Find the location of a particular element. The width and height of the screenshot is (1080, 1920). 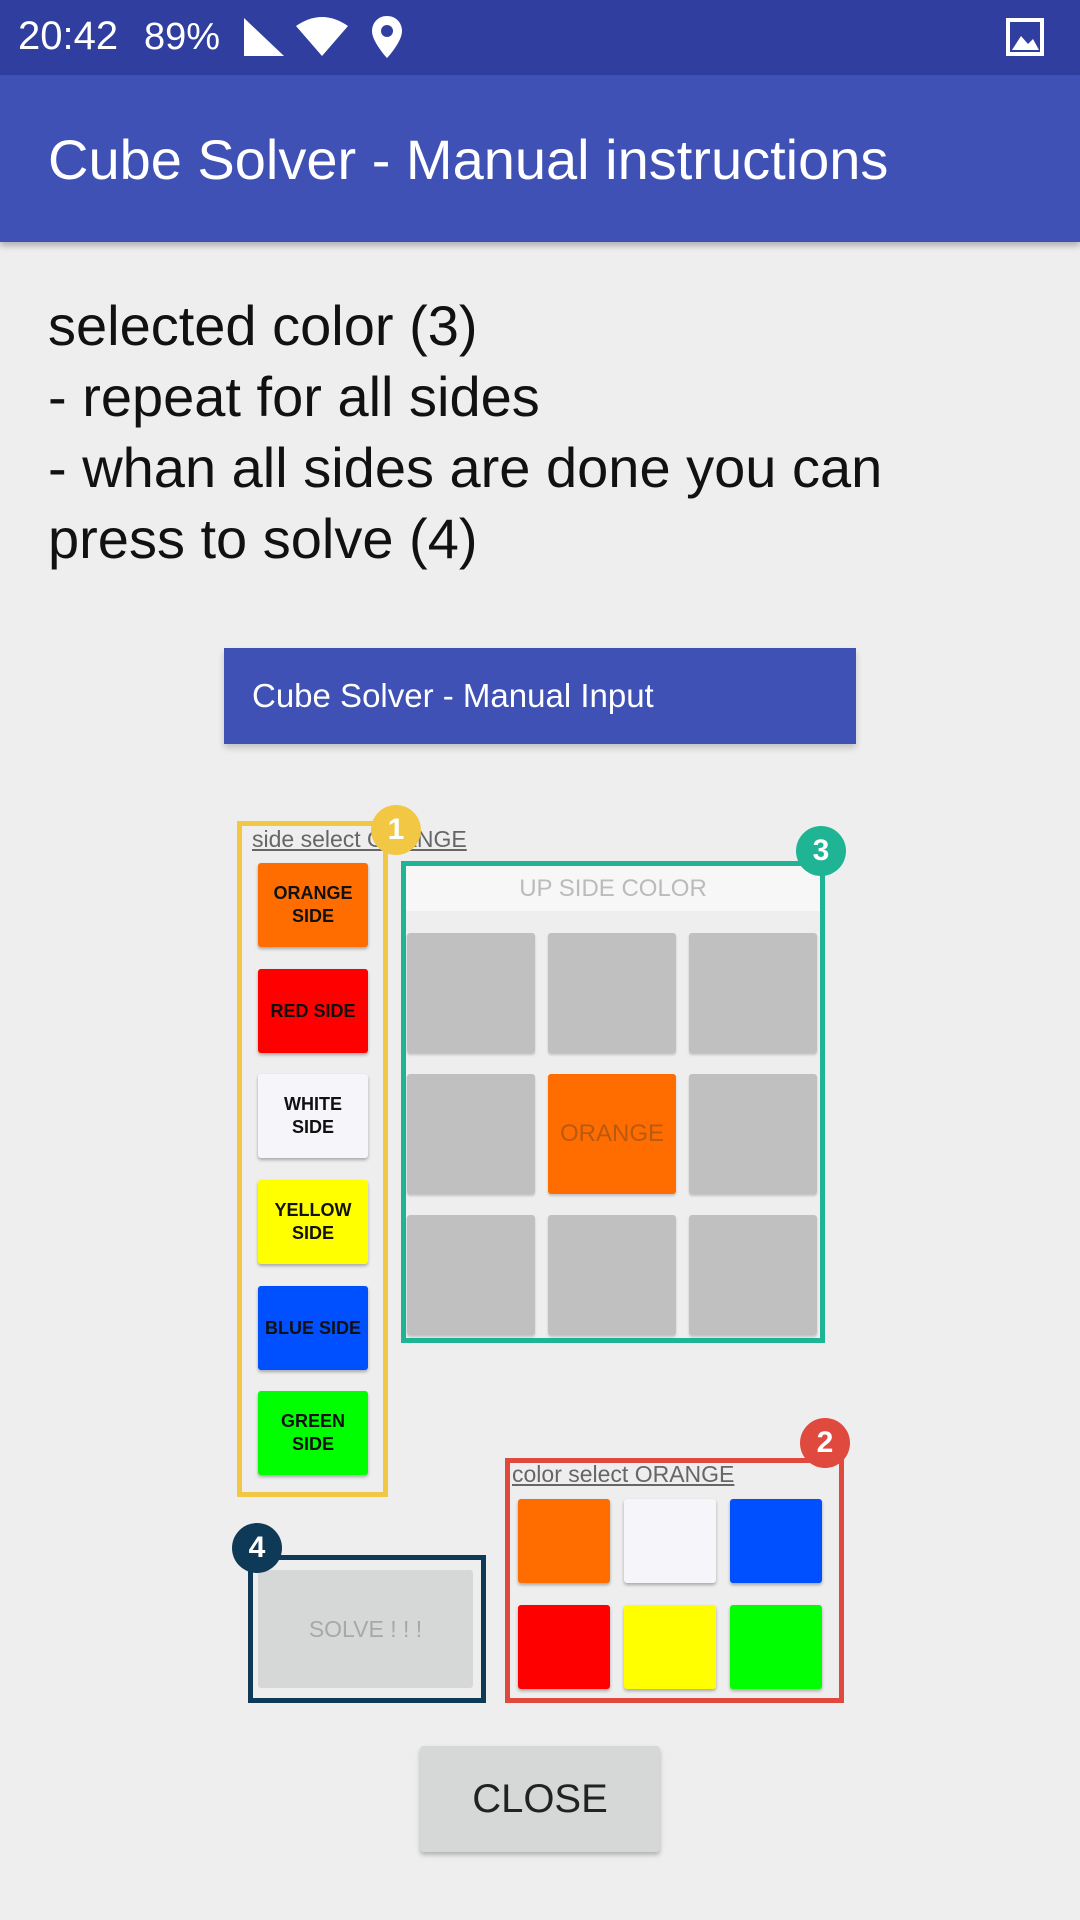

badge-4: 4 is located at coordinates (257, 1548).